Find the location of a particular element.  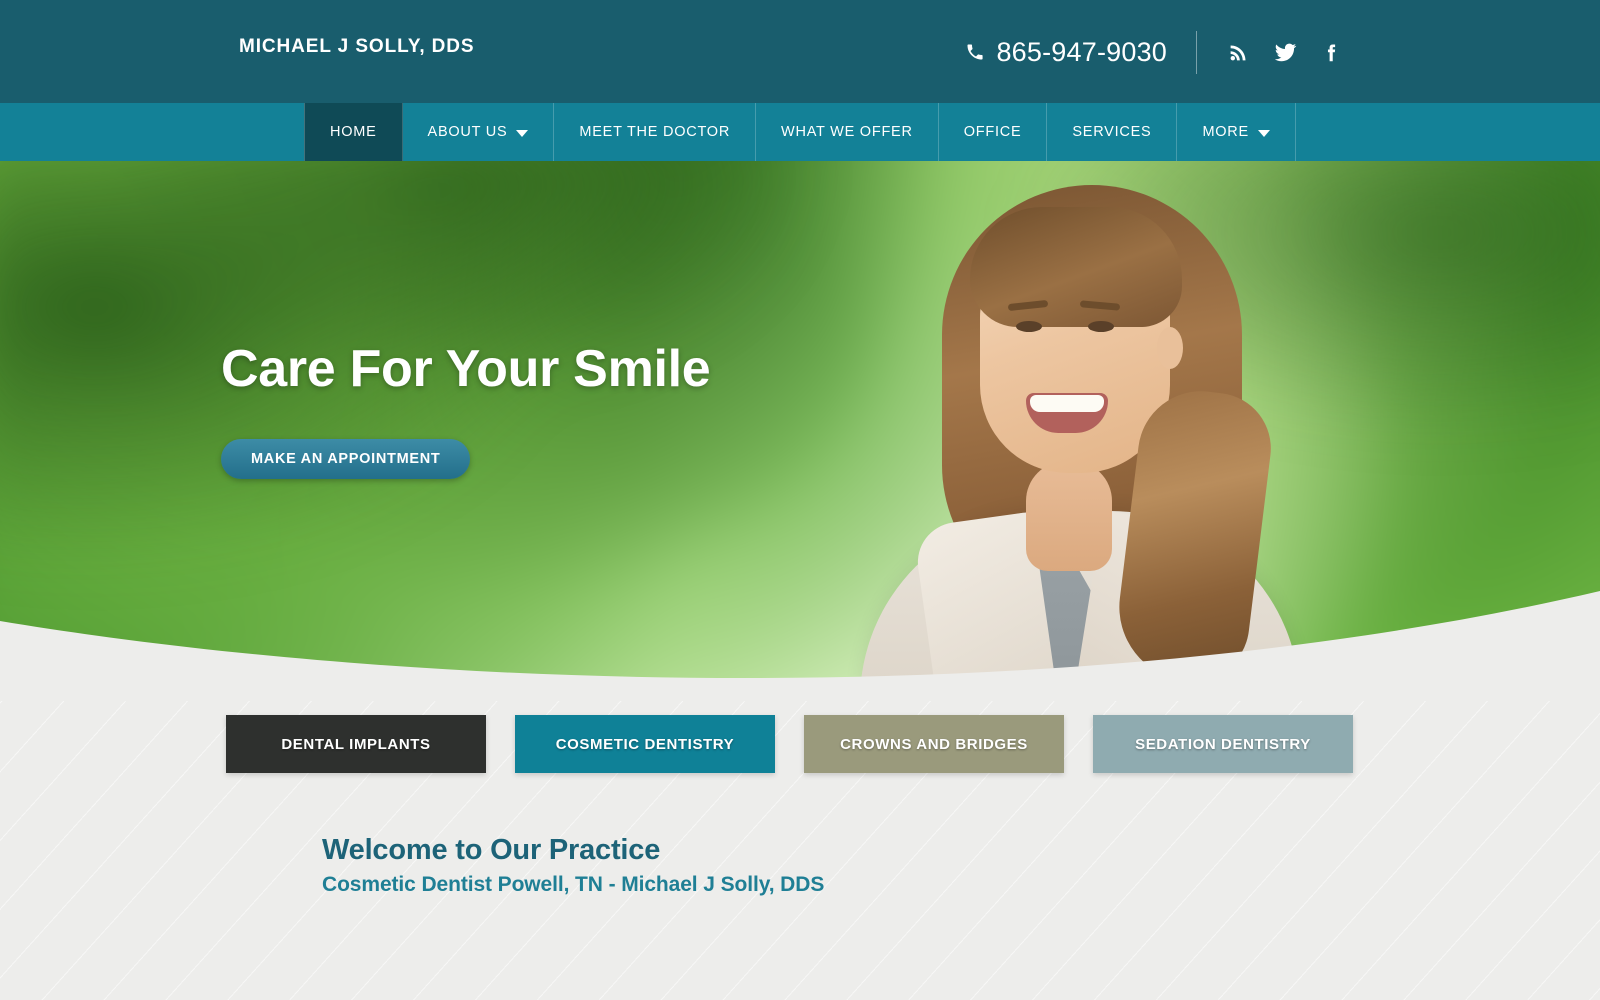

twitter-icon is located at coordinates (1285, 53).